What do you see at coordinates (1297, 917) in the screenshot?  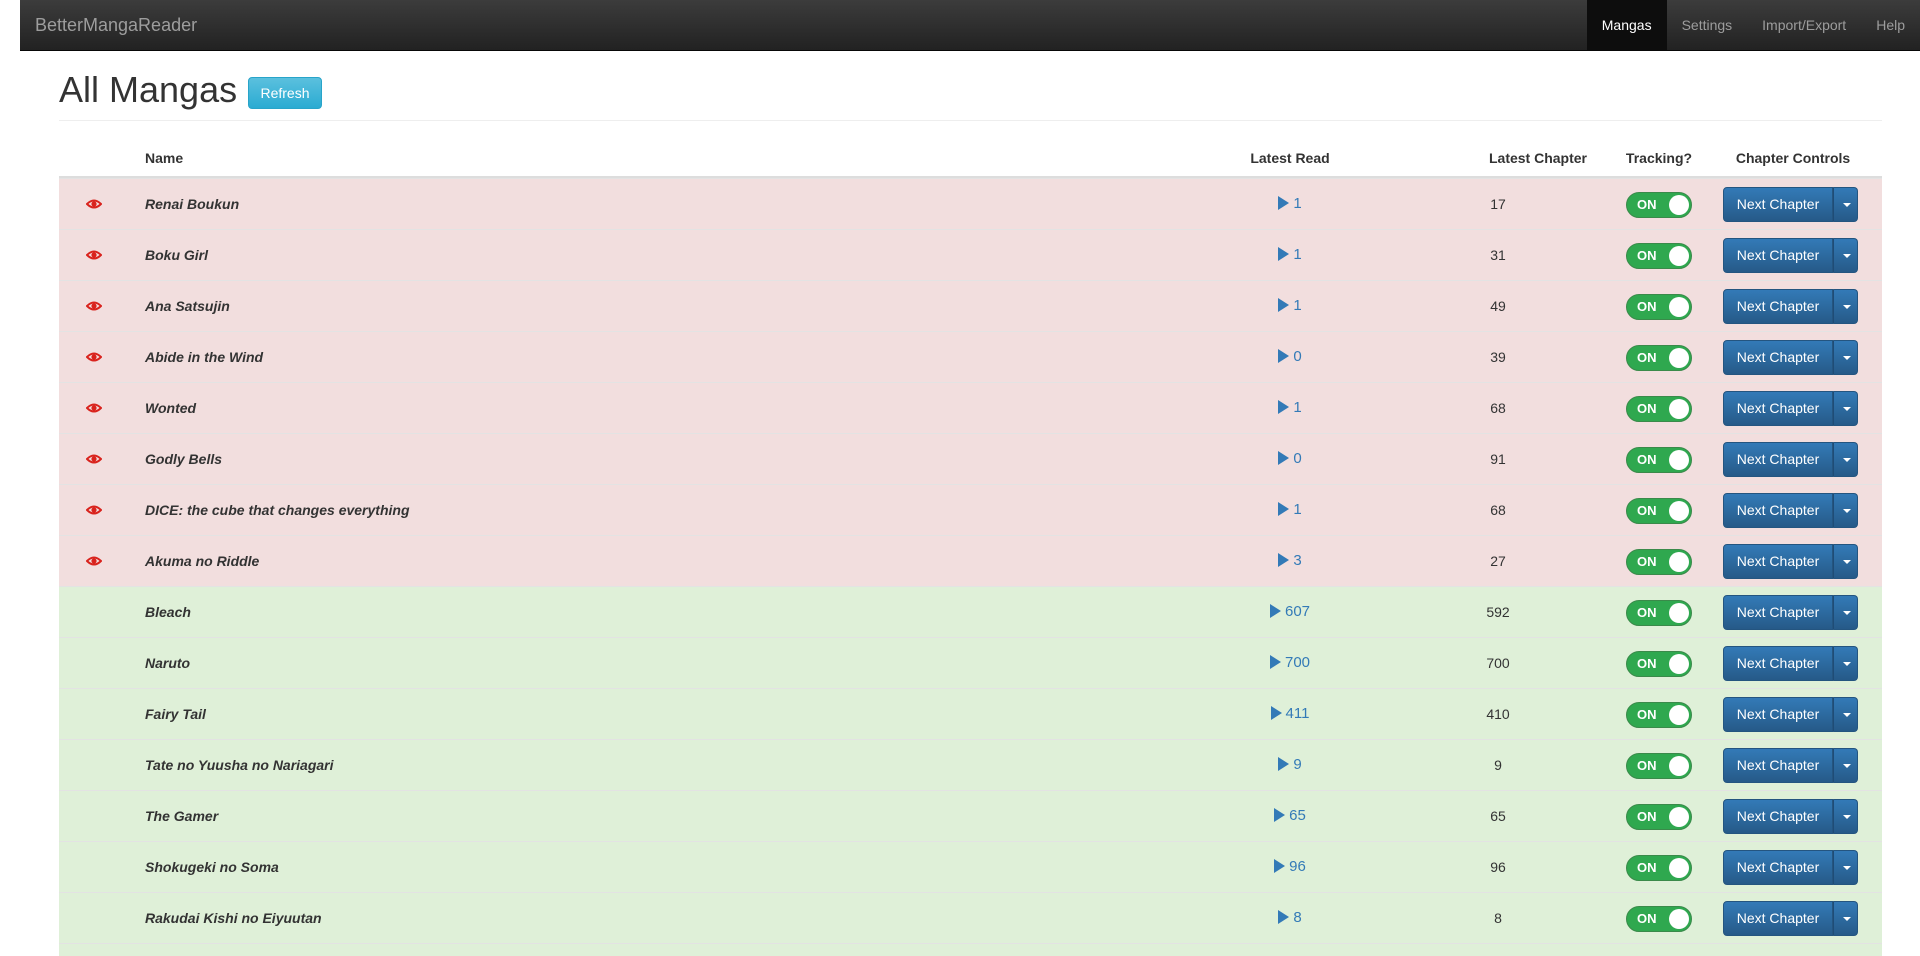 I see `latest-read-value: 8` at bounding box center [1297, 917].